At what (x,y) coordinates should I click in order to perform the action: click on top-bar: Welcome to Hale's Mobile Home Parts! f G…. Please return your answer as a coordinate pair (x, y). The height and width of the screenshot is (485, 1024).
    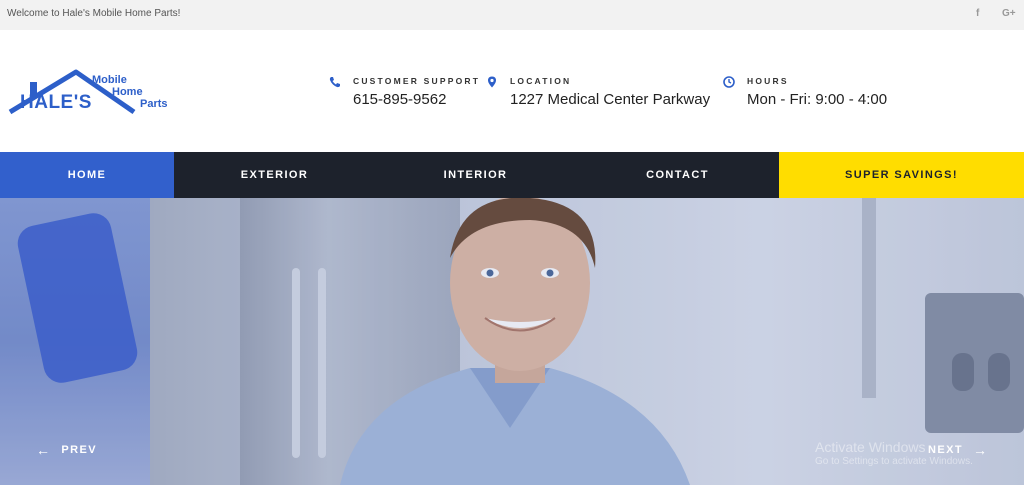
    Looking at the image, I should click on (512, 15).